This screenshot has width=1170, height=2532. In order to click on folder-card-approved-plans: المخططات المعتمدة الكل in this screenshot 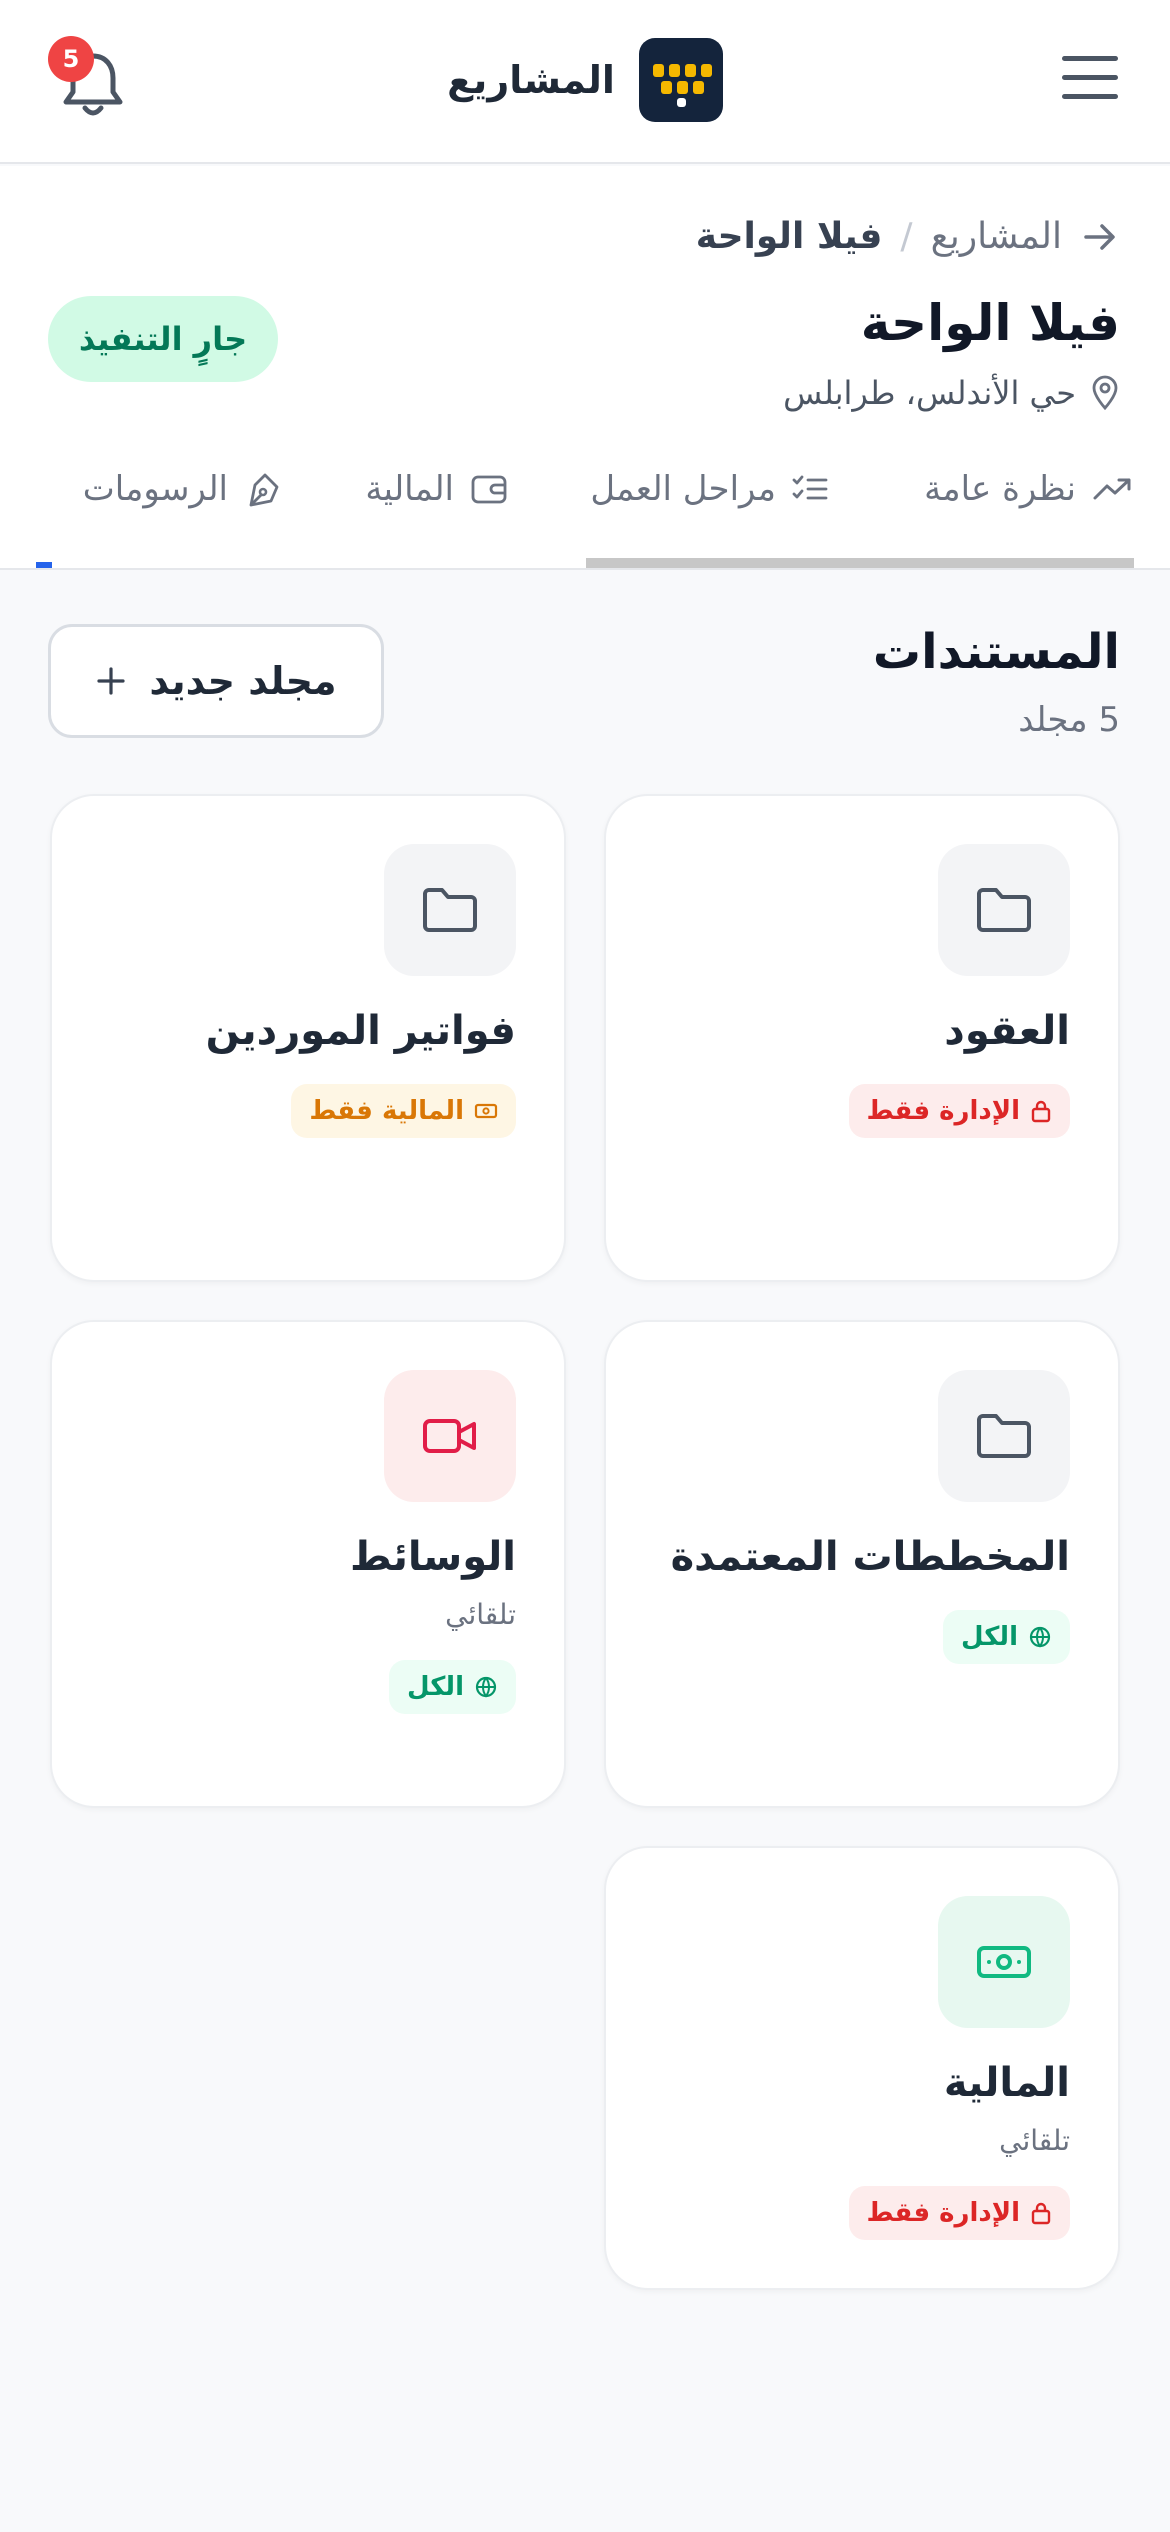, I will do `click(862, 1564)`.